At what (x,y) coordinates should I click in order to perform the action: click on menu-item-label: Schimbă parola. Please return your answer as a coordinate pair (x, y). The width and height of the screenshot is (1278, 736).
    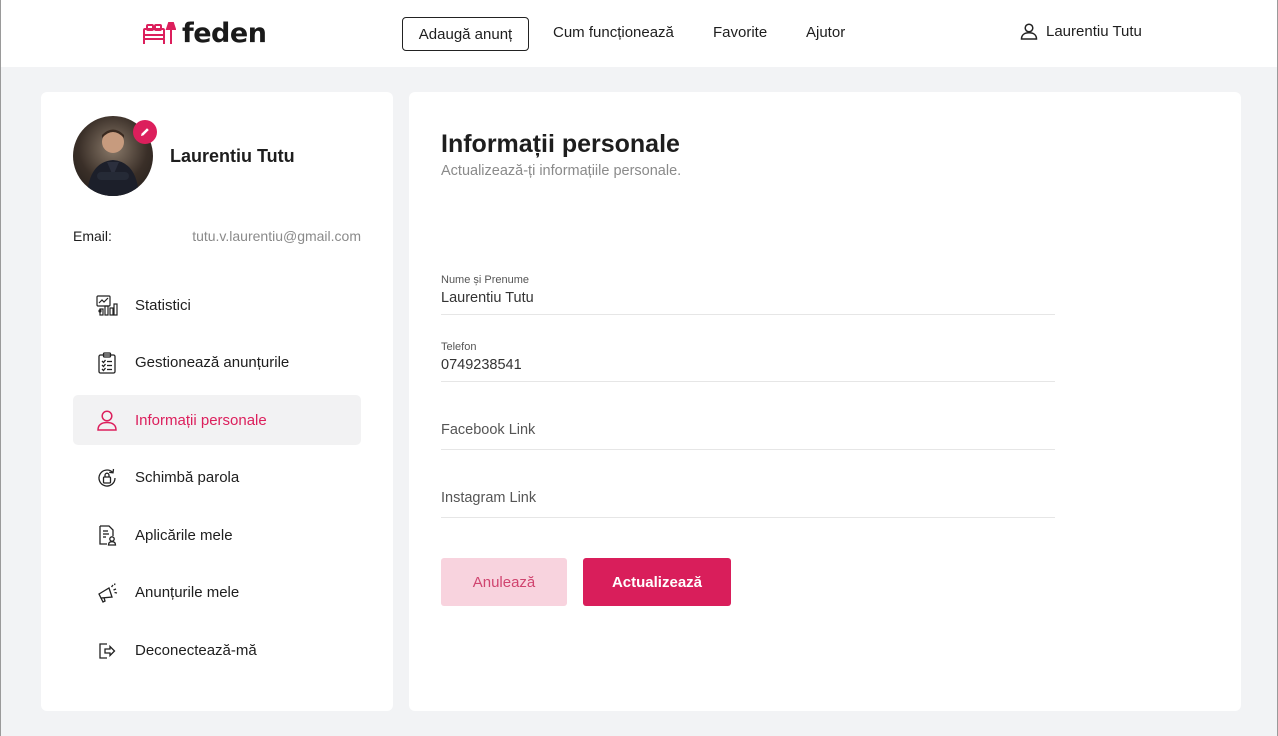
    Looking at the image, I should click on (187, 478).